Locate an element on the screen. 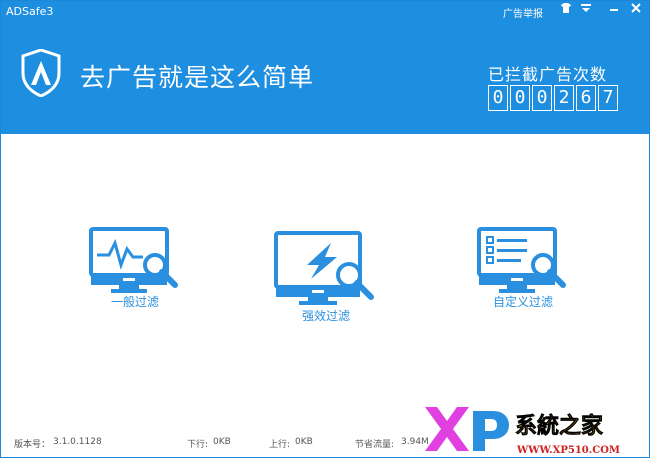 The width and height of the screenshot is (650, 458). shield-logo-icon is located at coordinates (41, 73).